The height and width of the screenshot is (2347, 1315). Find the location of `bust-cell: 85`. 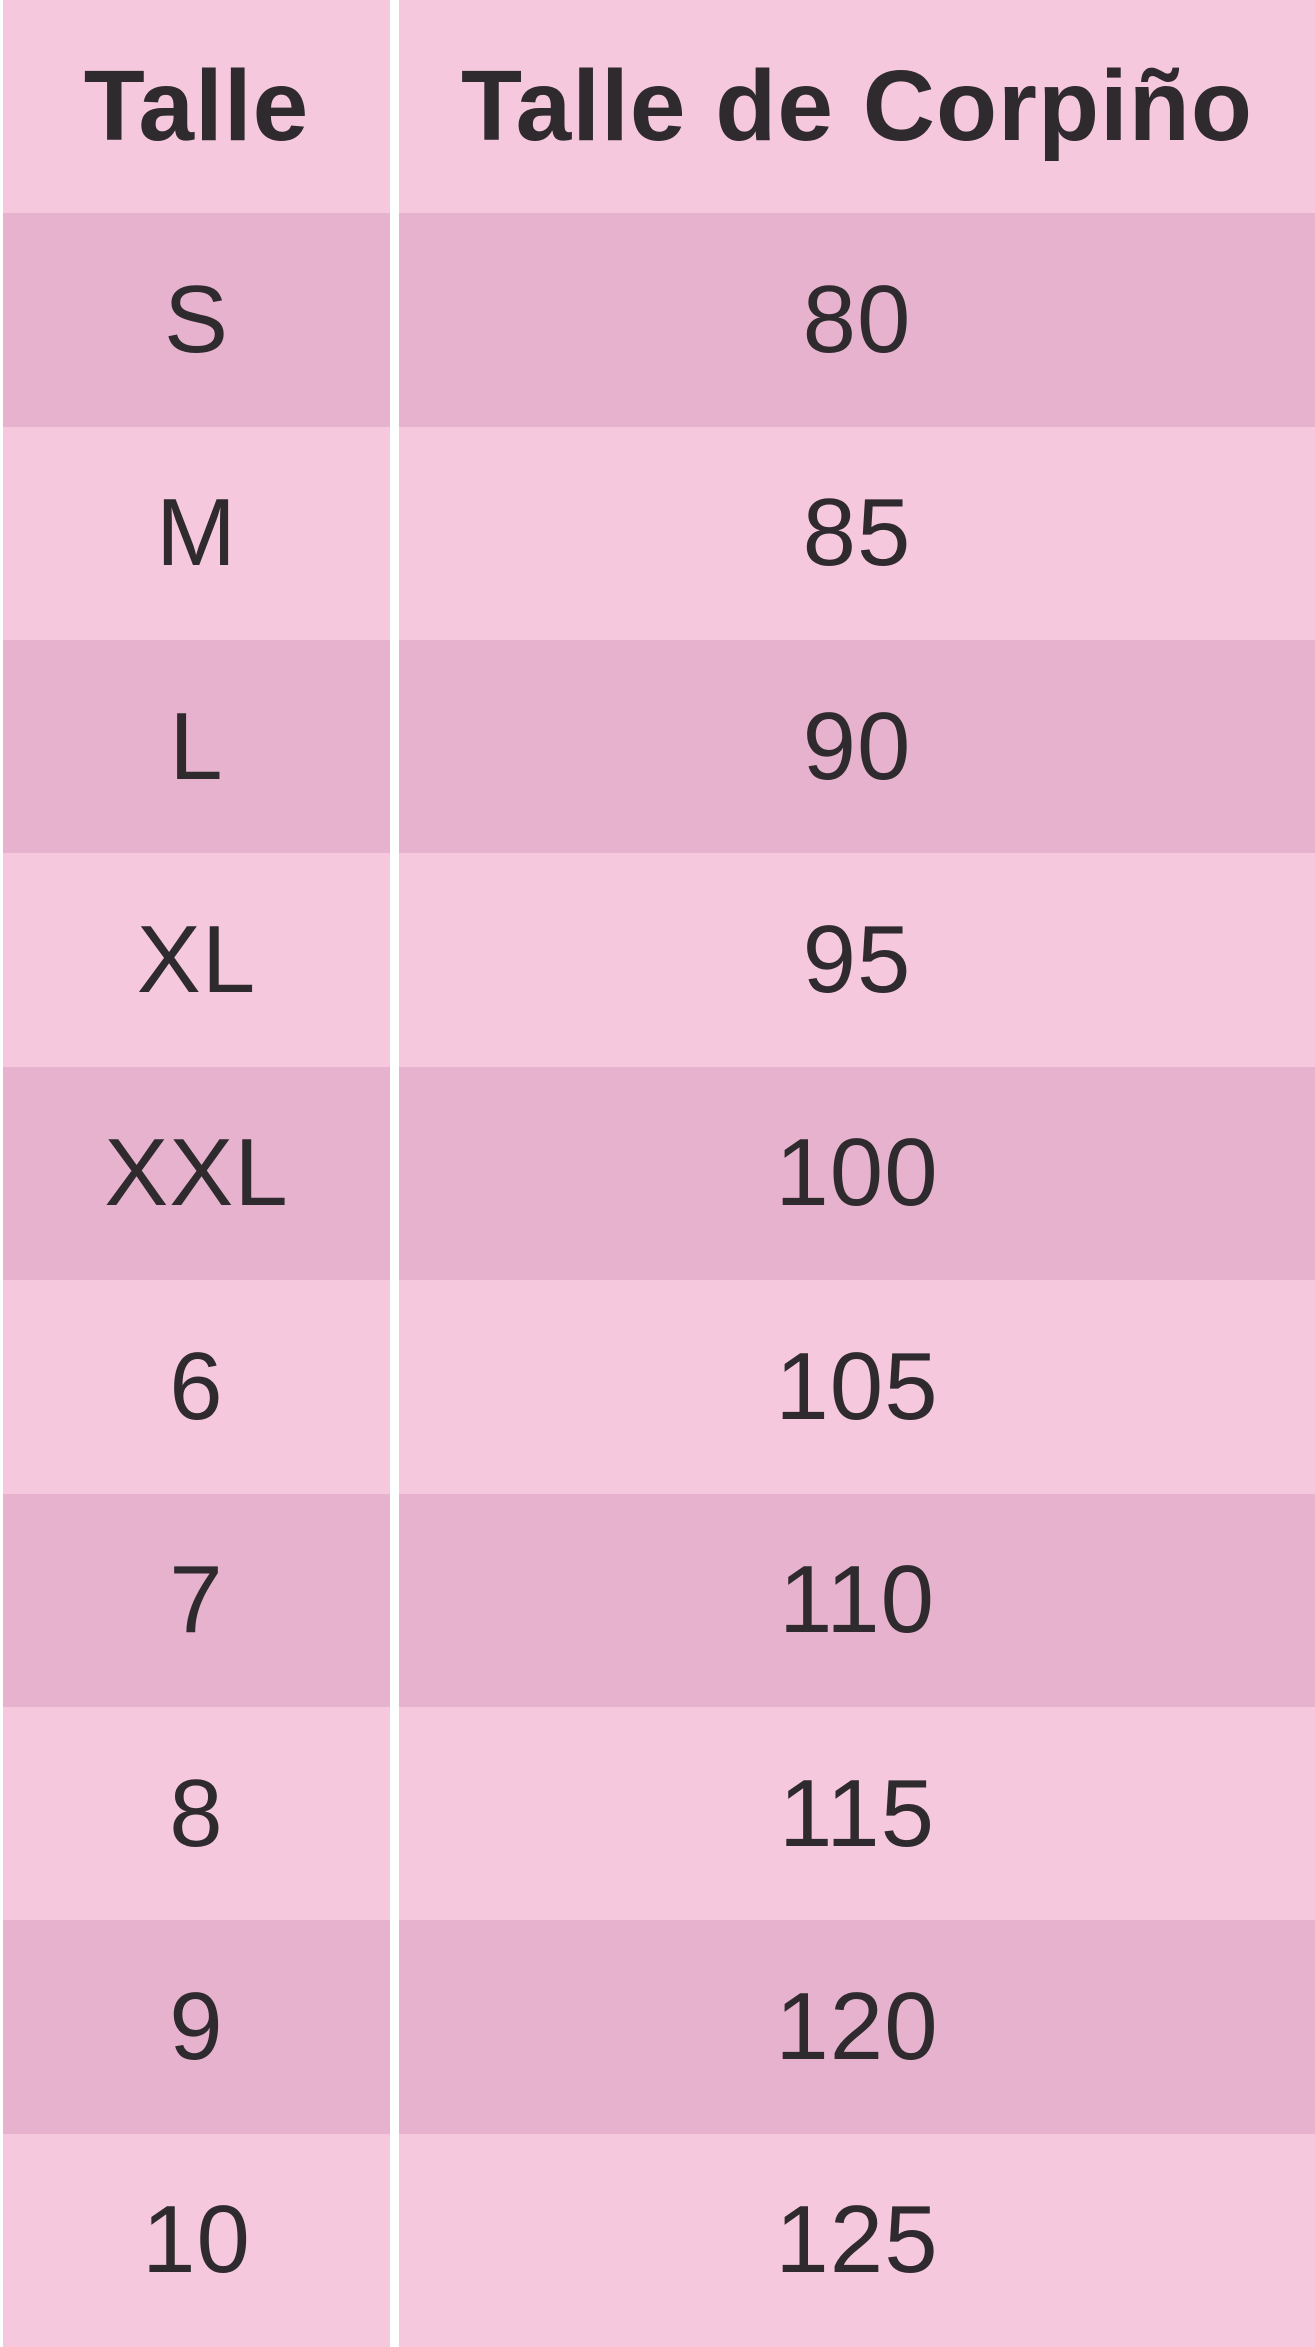

bust-cell: 85 is located at coordinates (857, 533).